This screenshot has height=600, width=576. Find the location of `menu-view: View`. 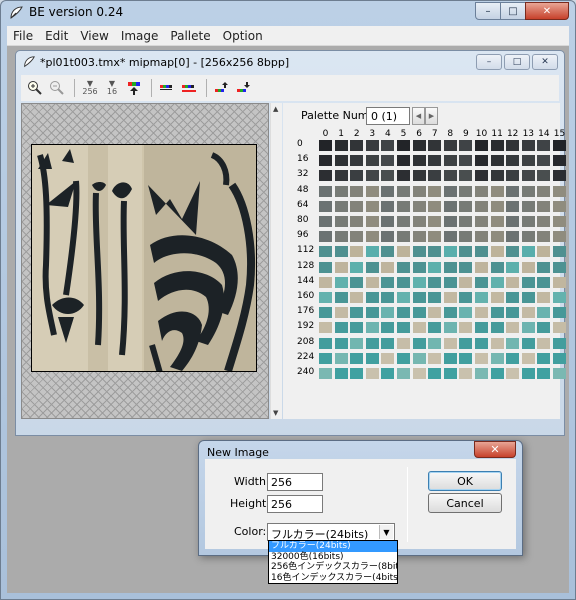

menu-view: View is located at coordinates (94, 36).